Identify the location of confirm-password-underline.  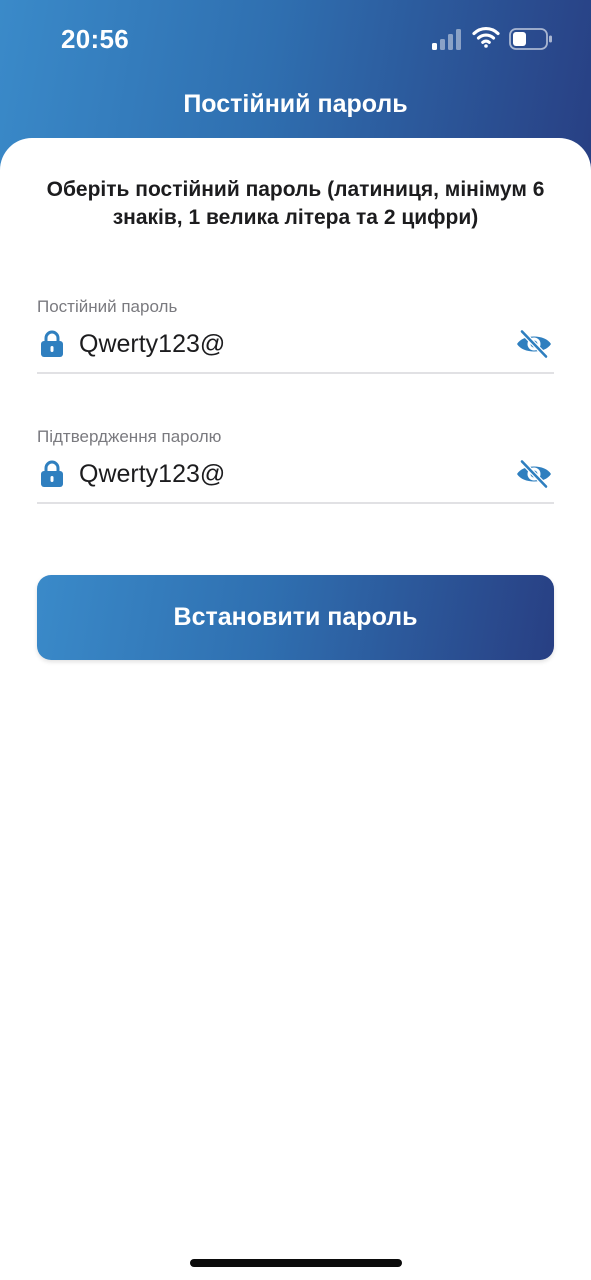
(295, 503).